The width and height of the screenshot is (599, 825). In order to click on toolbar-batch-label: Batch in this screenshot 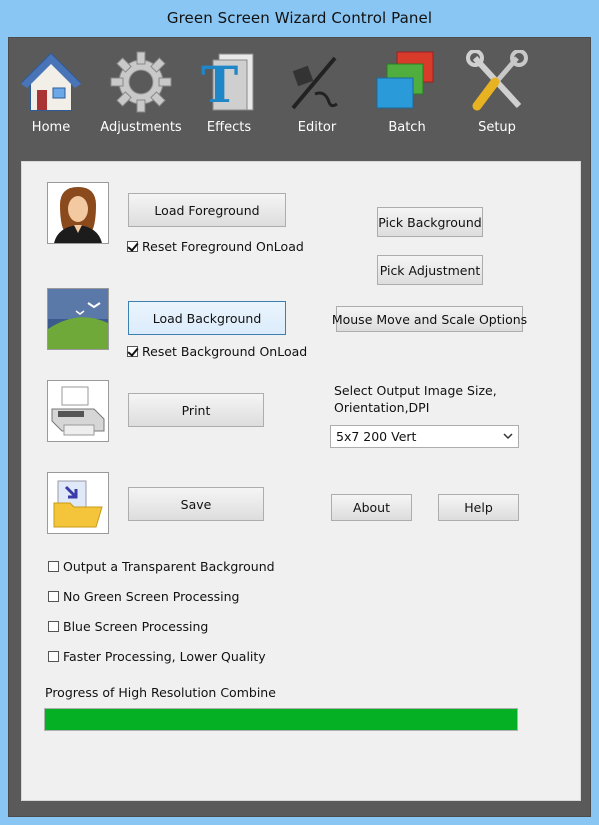, I will do `click(407, 127)`.